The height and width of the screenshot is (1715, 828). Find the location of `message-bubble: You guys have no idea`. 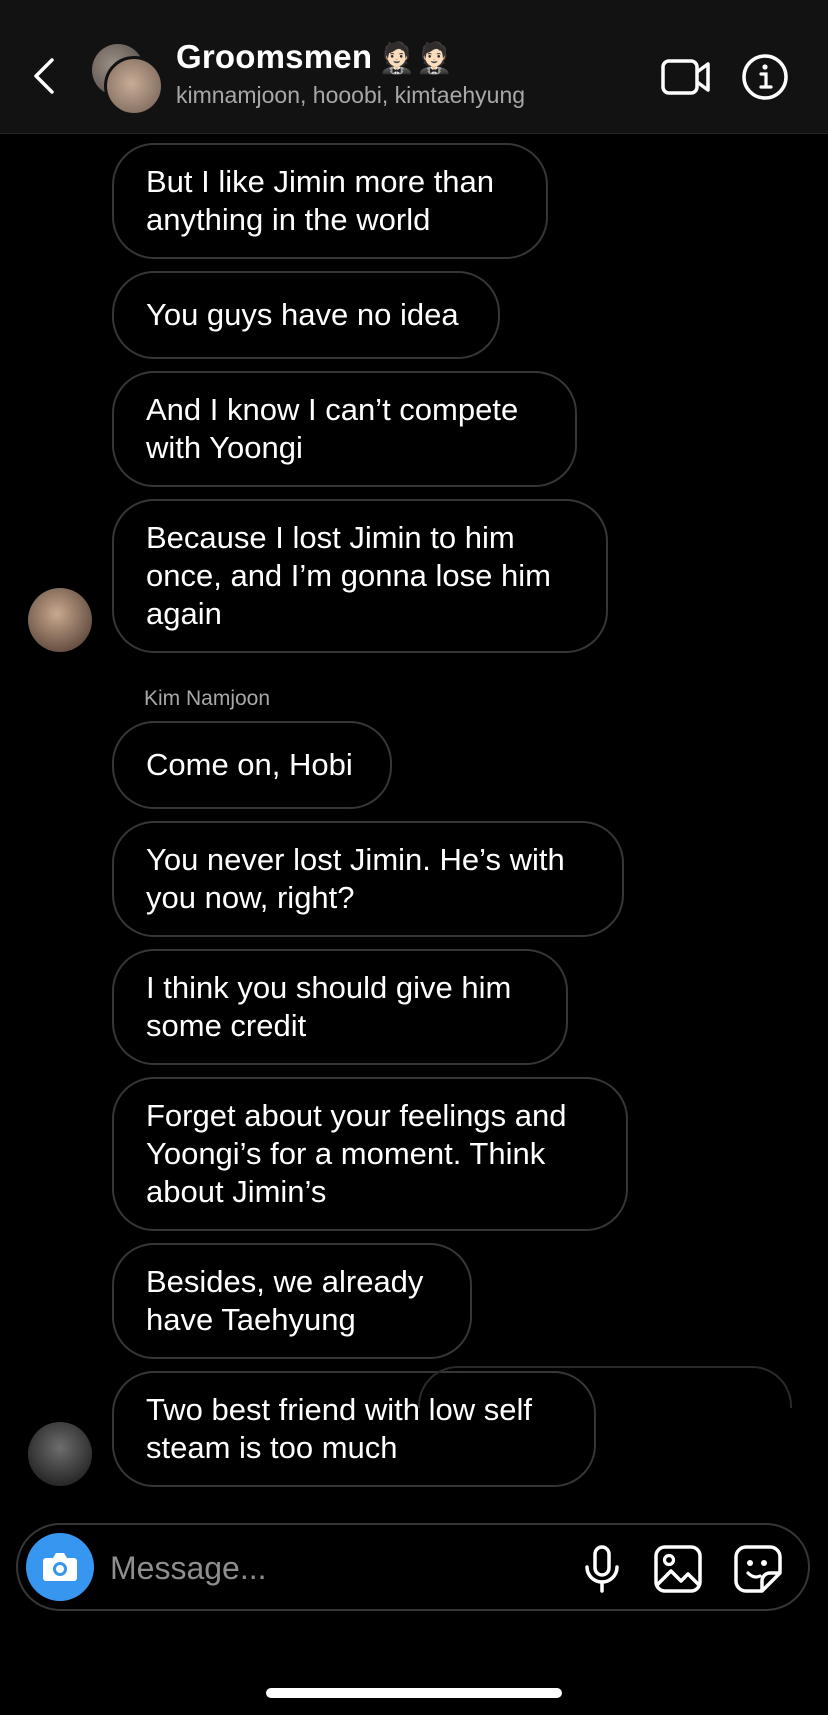

message-bubble: You guys have no idea is located at coordinates (306, 315).